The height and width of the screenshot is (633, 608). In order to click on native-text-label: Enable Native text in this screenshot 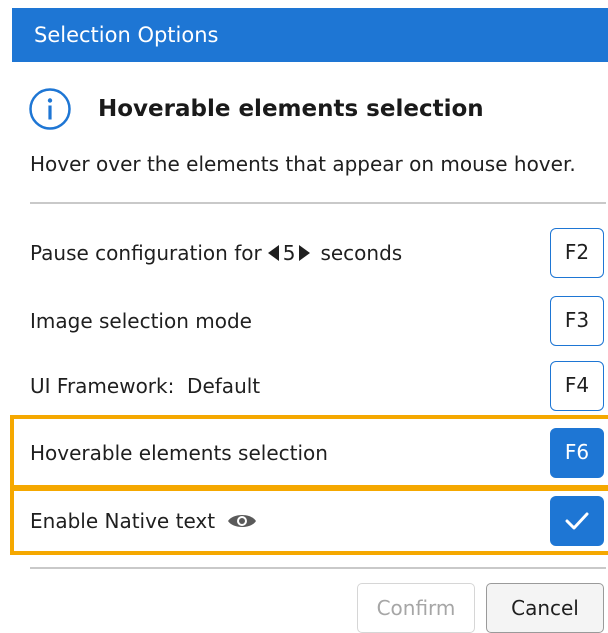, I will do `click(123, 521)`.